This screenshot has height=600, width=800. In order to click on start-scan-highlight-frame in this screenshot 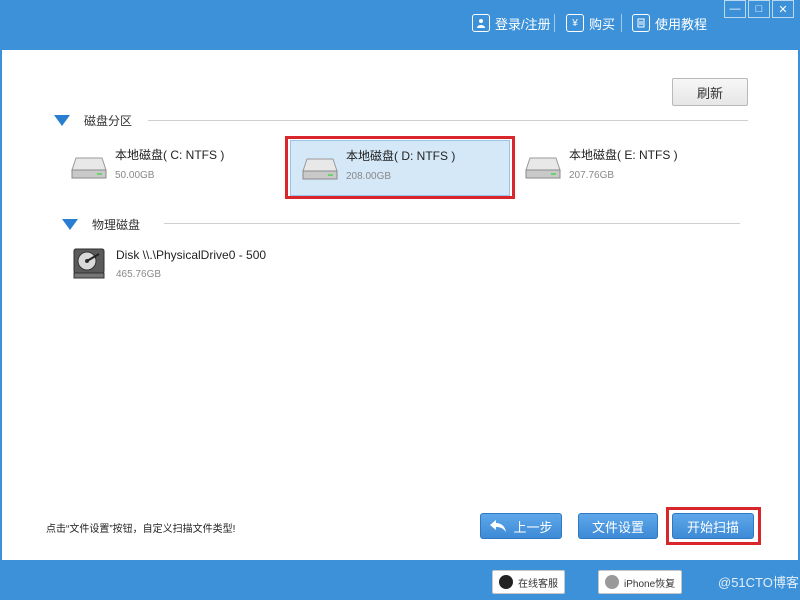, I will do `click(713, 526)`.